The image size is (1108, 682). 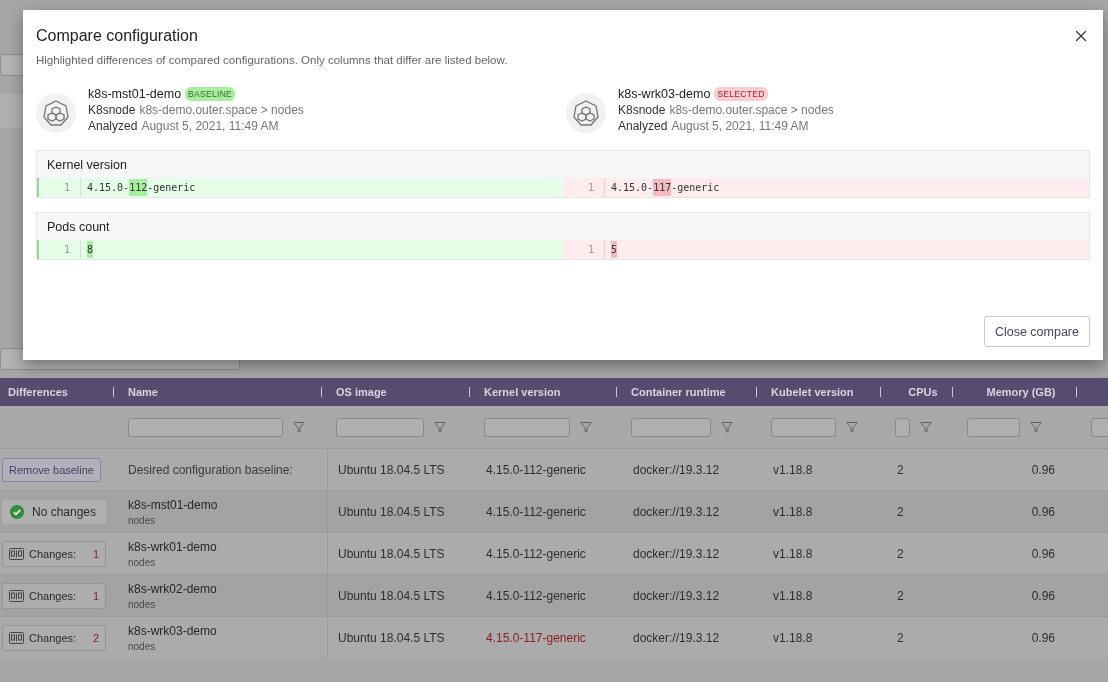 I want to click on status-text: No changes, so click(x=64, y=511).